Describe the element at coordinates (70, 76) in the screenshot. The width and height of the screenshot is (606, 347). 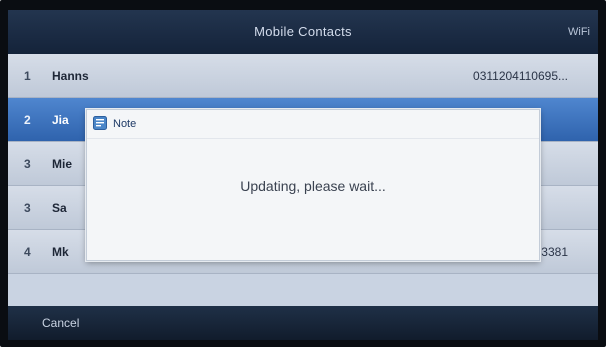
I see `contact-name: Hanns` at that location.